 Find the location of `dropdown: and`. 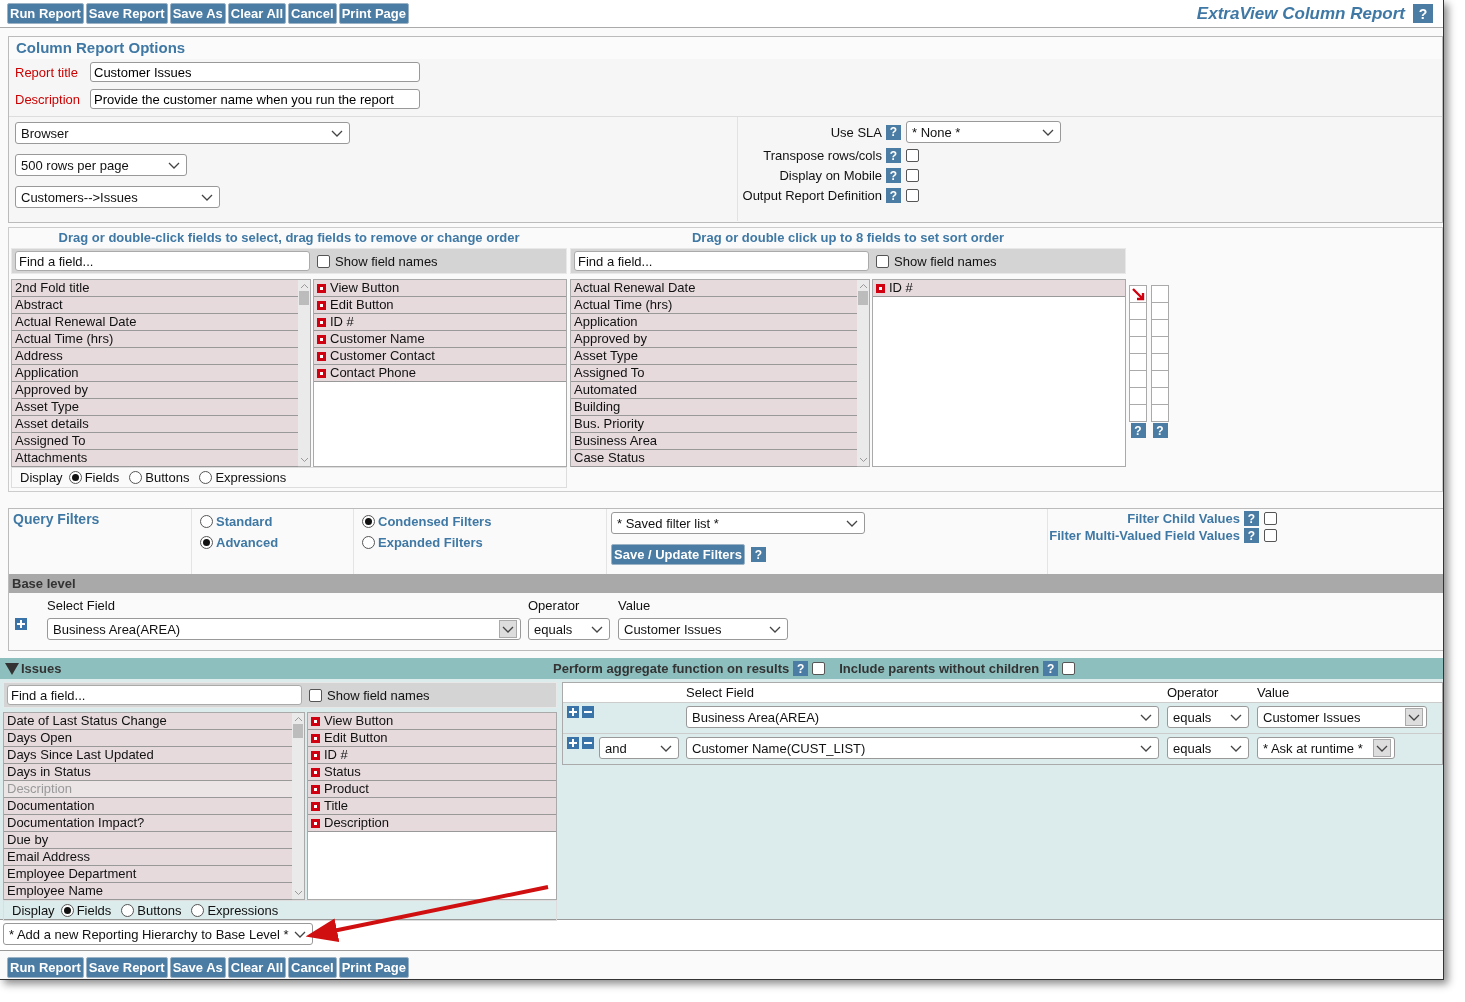

dropdown: and is located at coordinates (639, 748).